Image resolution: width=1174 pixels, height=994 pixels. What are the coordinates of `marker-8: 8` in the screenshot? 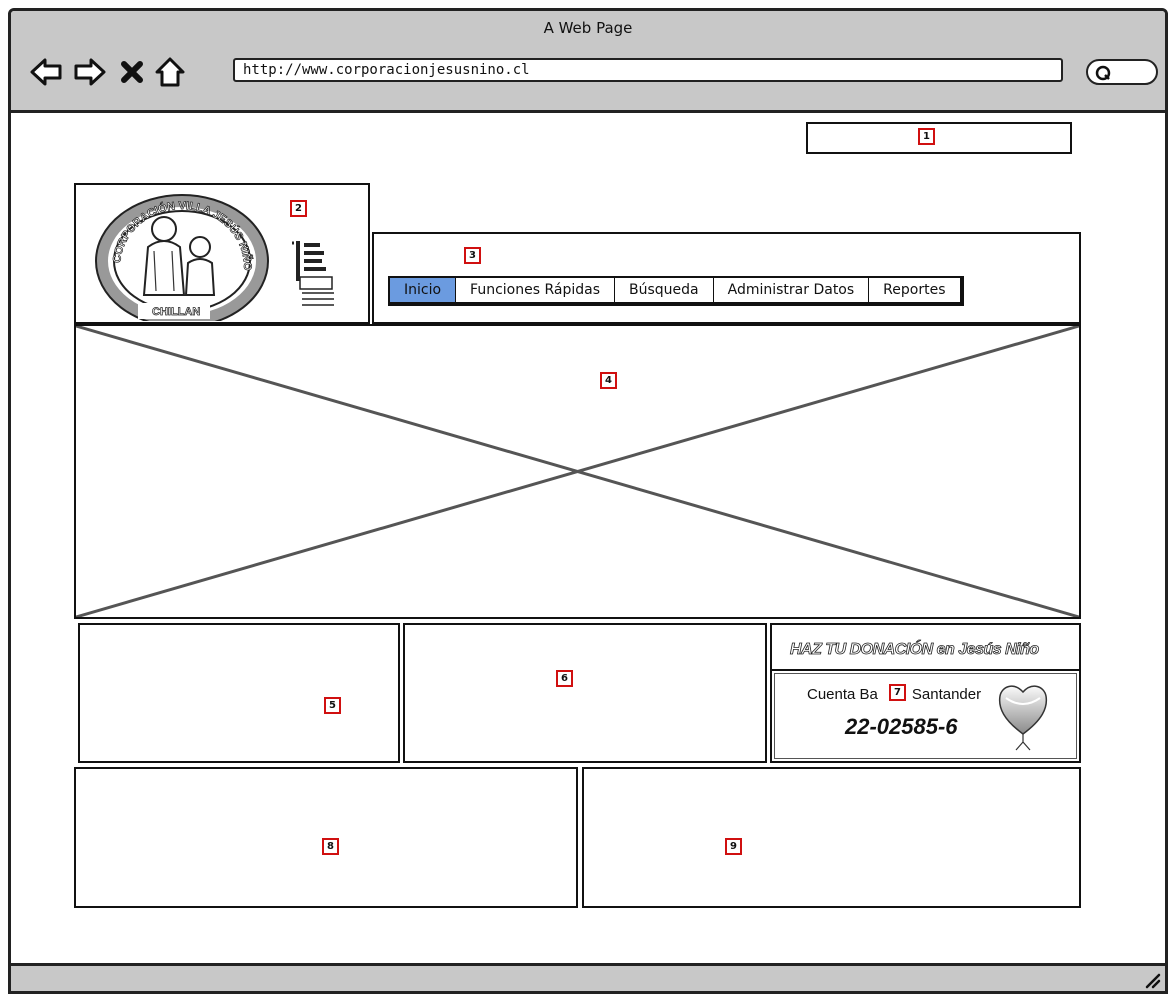 It's located at (330, 846).